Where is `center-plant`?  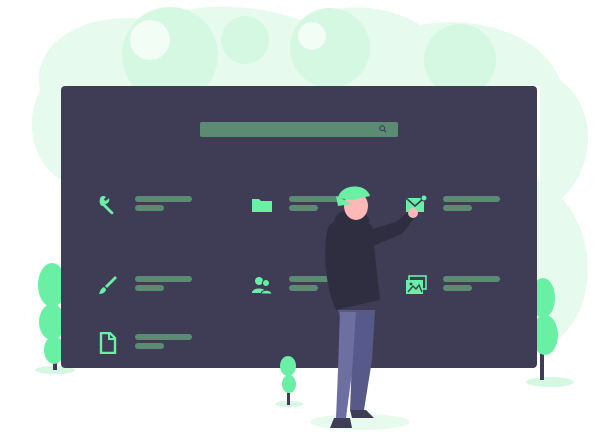
center-plant is located at coordinates (289, 381).